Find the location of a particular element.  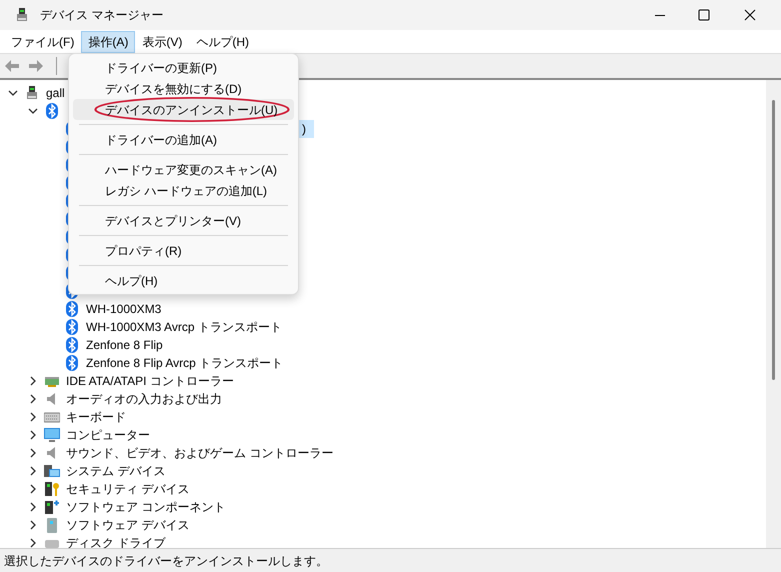

tree-item: Zenfone 8 Flip is located at coordinates (124, 345).